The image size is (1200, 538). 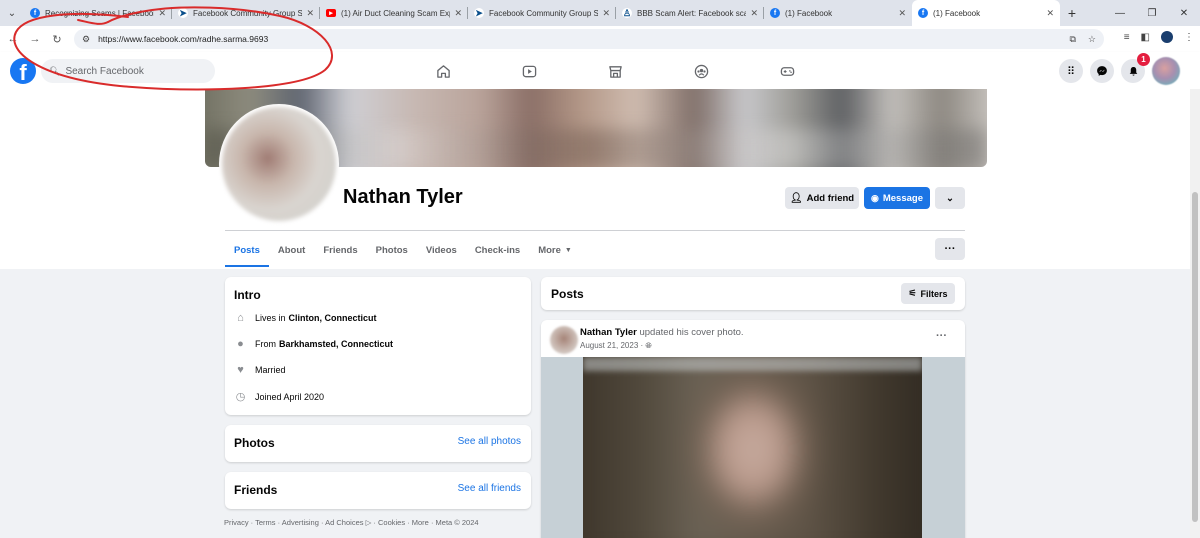 I want to click on relationship-status: Married, so click(x=270, y=370).